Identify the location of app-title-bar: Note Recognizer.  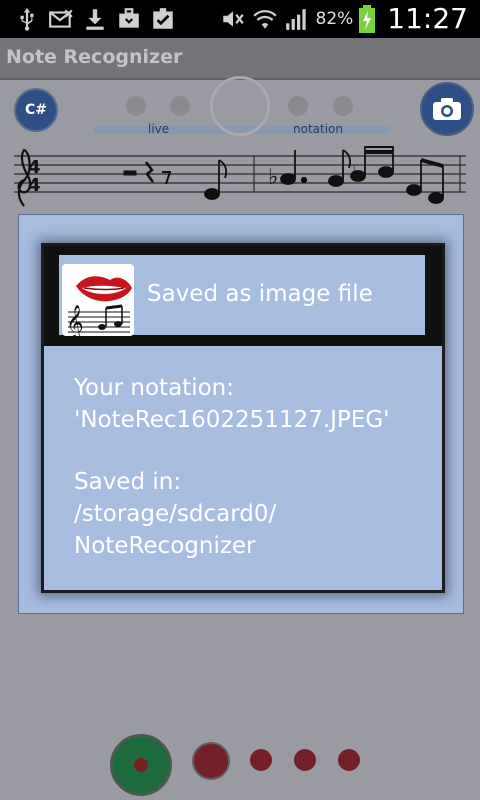
(240, 59).